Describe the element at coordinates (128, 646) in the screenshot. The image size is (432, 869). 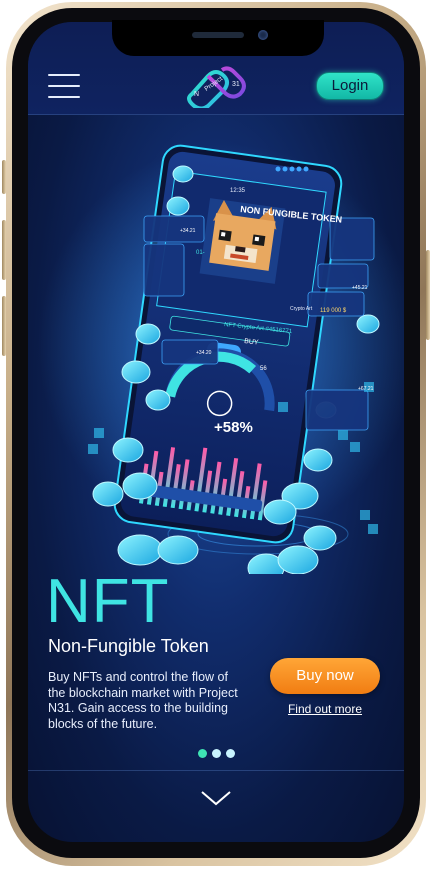
I see `page-subtitle: Non-Fungible Token` at that location.